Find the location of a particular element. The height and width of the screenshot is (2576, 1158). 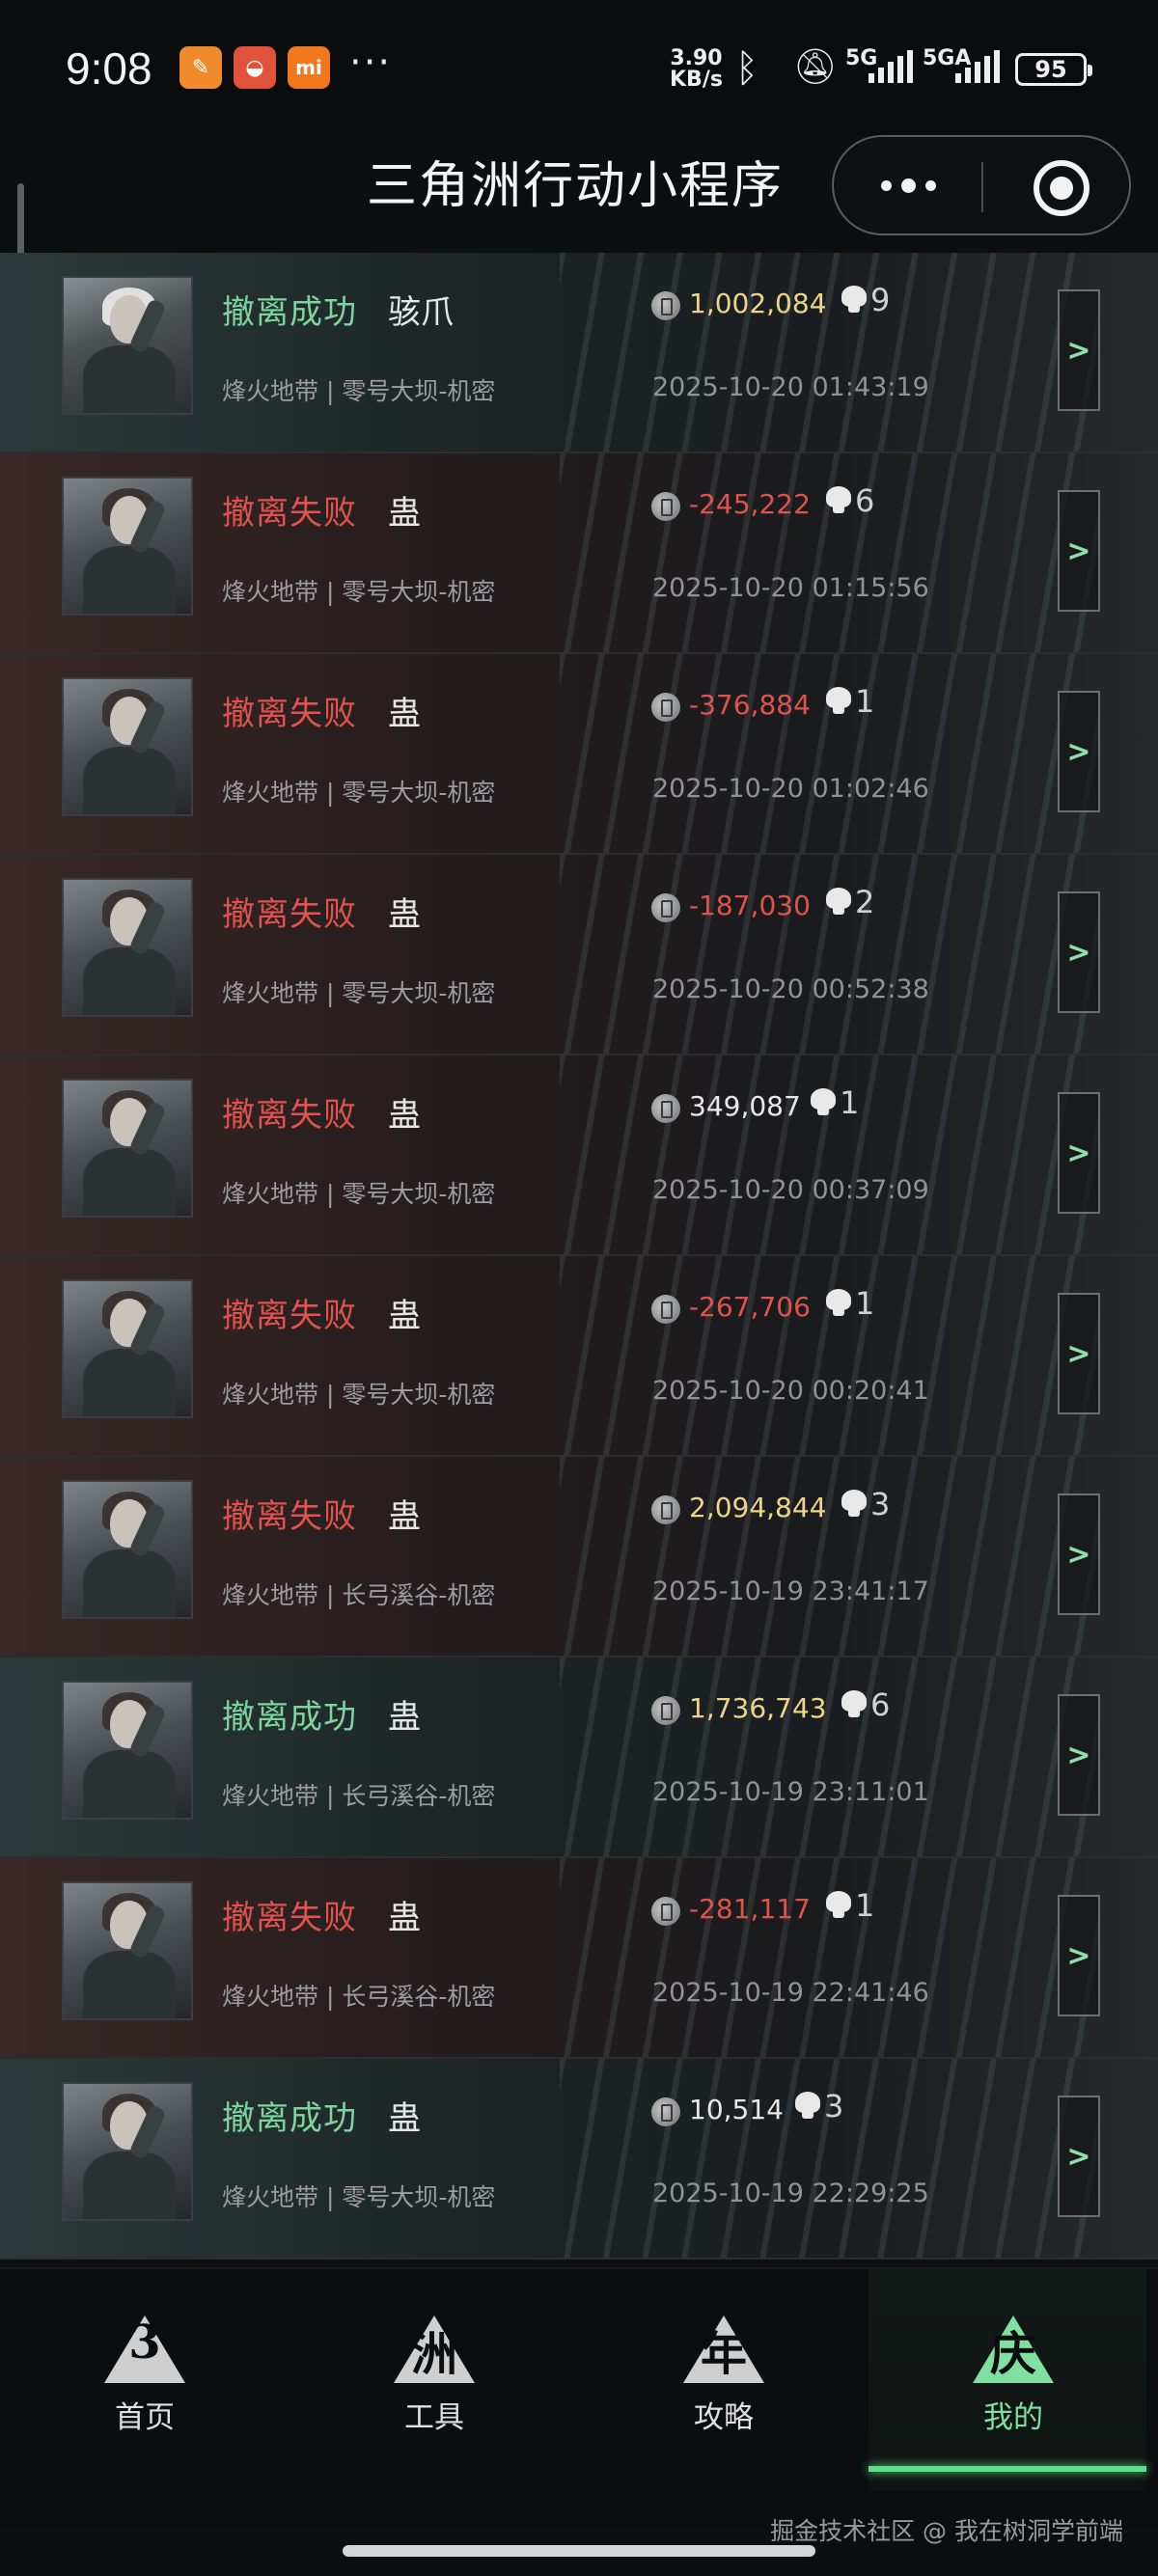

capsule-divider is located at coordinates (982, 187).